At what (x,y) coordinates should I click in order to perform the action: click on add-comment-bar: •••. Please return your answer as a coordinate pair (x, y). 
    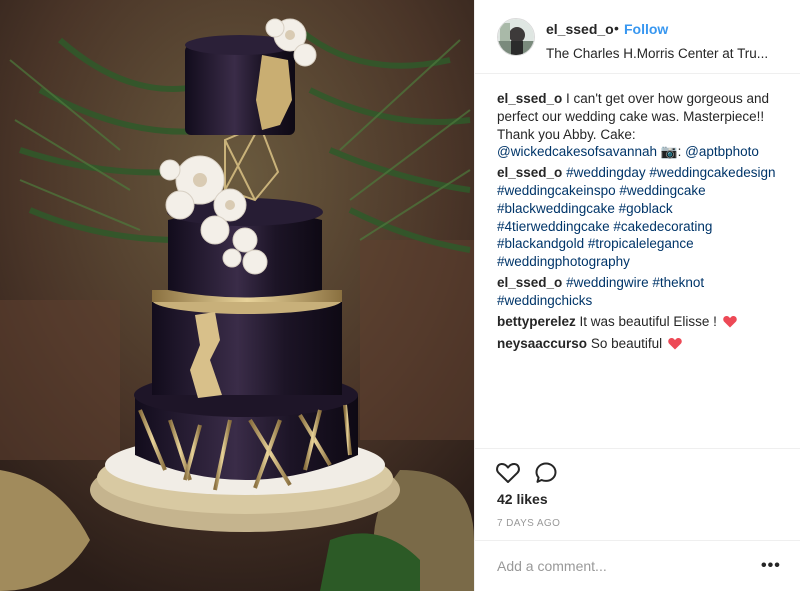
    Looking at the image, I should click on (637, 565).